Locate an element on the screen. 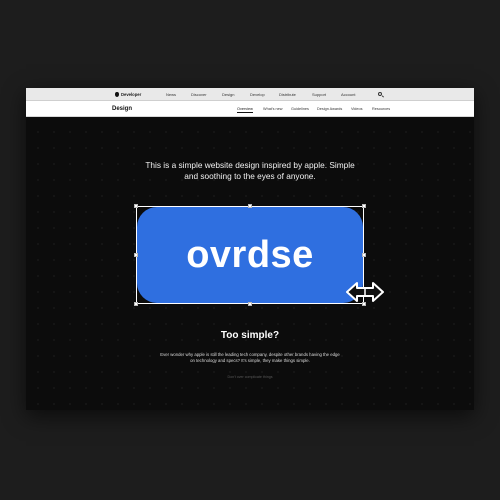  global-nav-design: Design is located at coordinates (228, 94).